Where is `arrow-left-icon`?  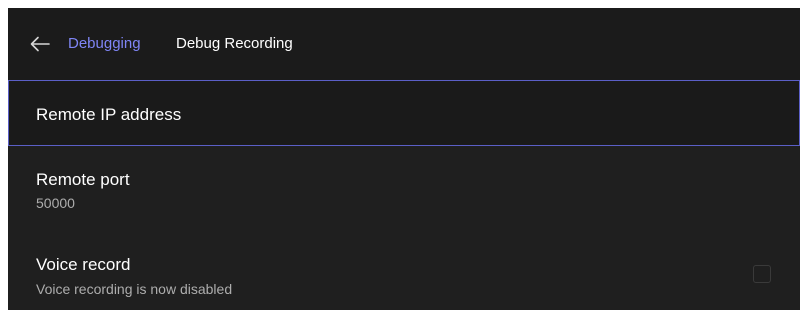
arrow-left-icon is located at coordinates (40, 44).